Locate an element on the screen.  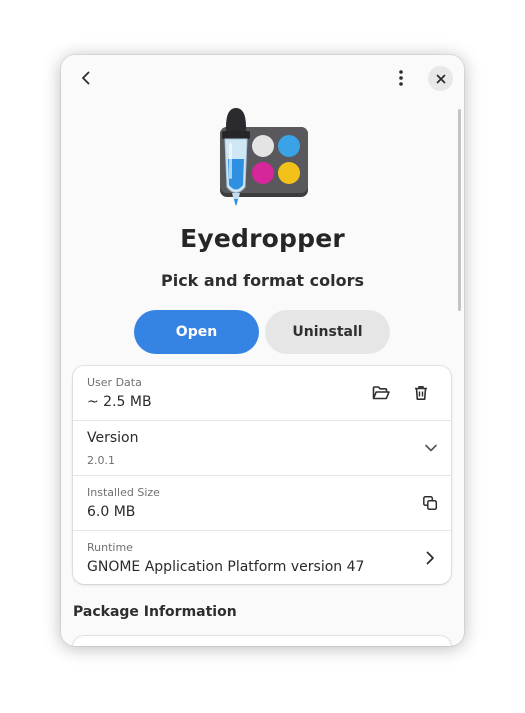
expand-version-button is located at coordinates (431, 448).